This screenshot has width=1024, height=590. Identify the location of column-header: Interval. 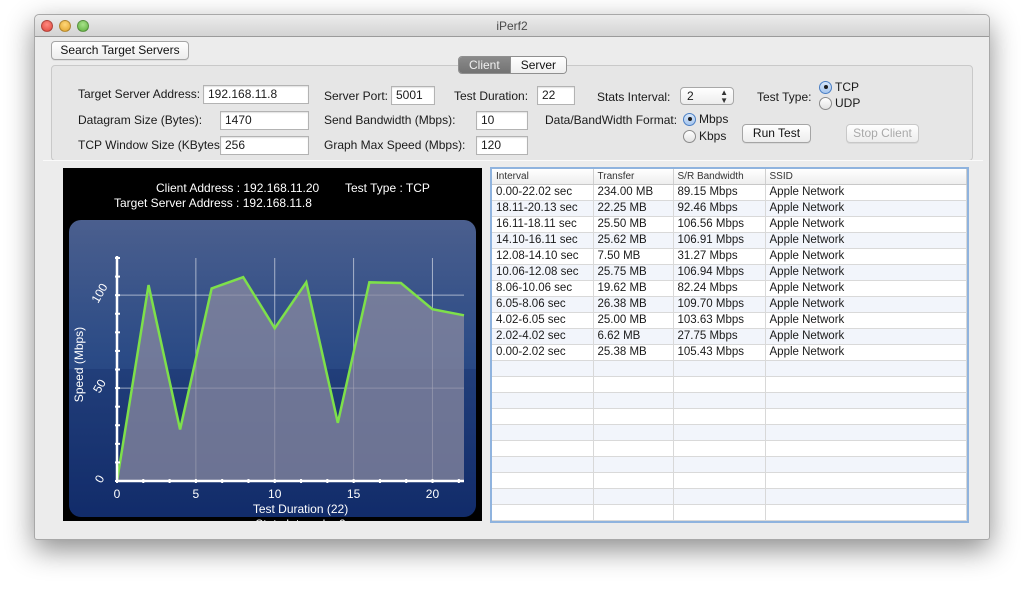
(543, 177).